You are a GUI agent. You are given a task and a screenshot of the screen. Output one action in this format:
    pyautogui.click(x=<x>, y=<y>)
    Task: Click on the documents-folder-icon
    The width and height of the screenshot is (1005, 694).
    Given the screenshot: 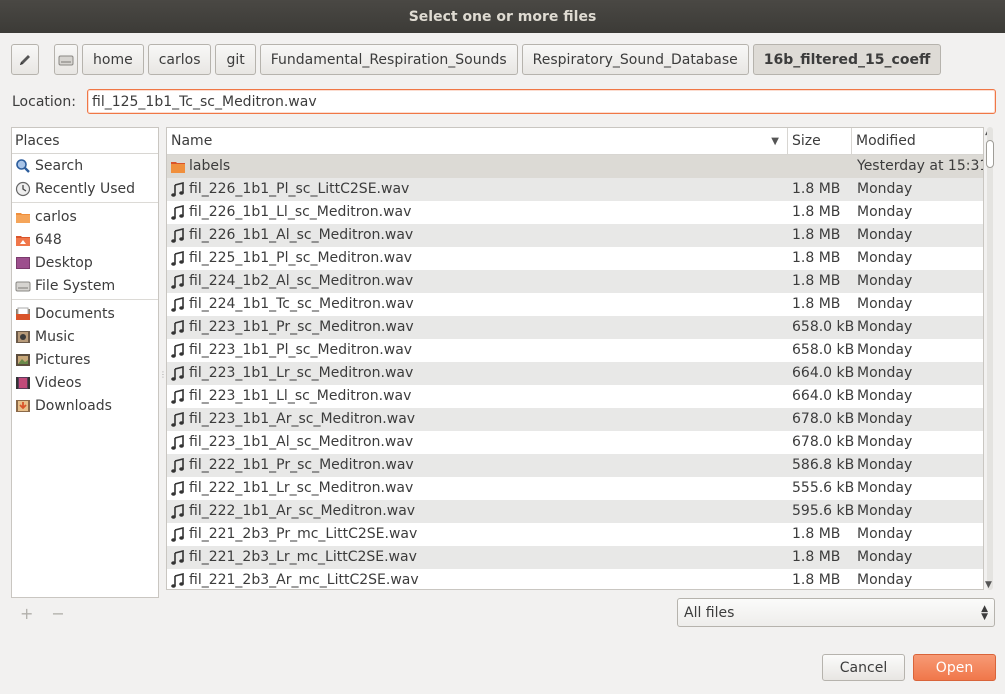 What is the action you would take?
    pyautogui.click(x=23, y=314)
    